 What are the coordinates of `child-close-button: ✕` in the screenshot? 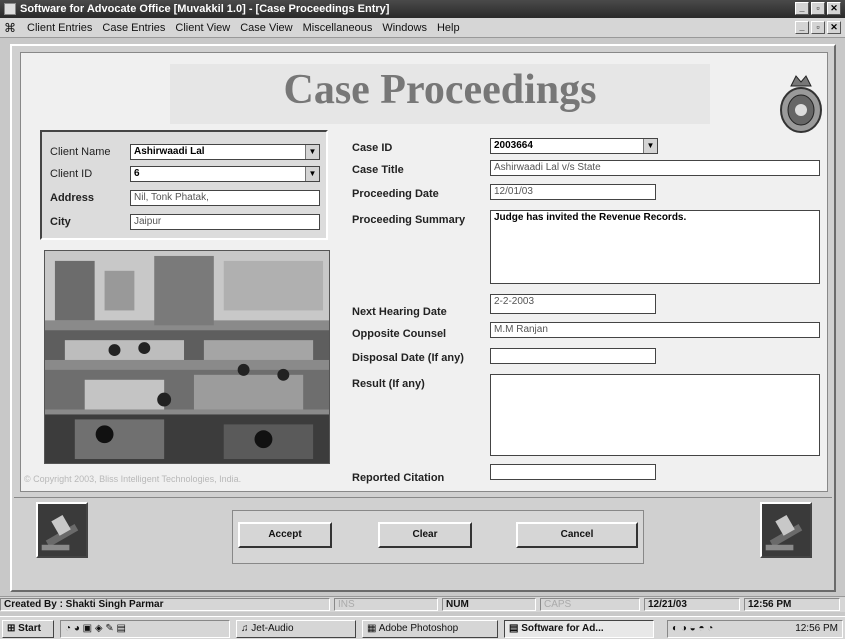 It's located at (834, 27).